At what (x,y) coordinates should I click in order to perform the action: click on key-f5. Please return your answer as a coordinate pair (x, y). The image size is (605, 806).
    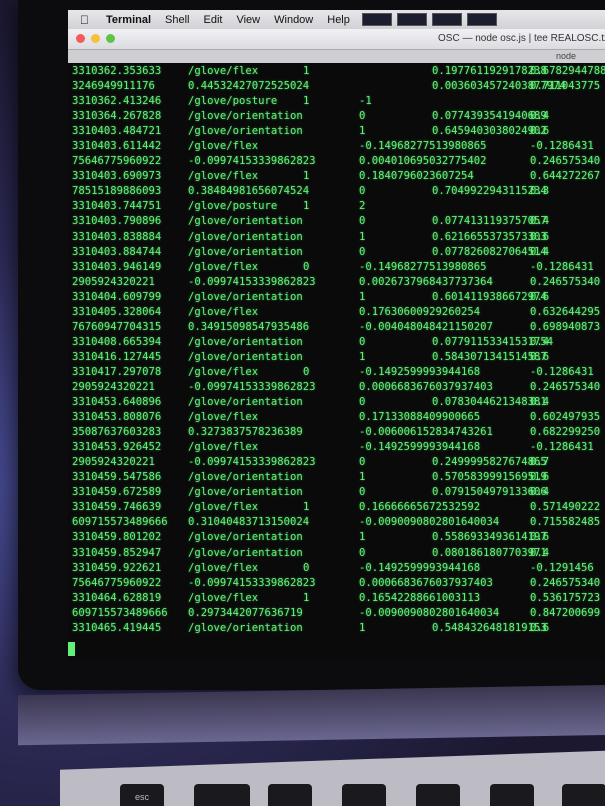
    Looking at the image, I should click on (512, 795).